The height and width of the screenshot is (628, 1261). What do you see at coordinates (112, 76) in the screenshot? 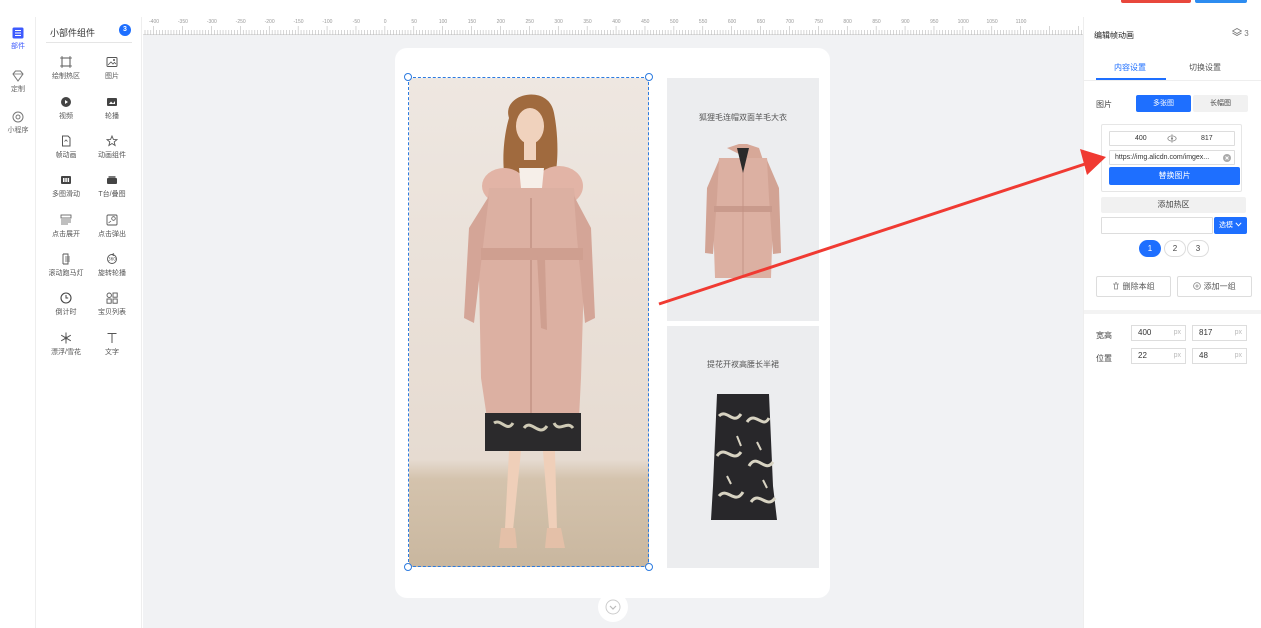
I see `widget-label: 图片` at bounding box center [112, 76].